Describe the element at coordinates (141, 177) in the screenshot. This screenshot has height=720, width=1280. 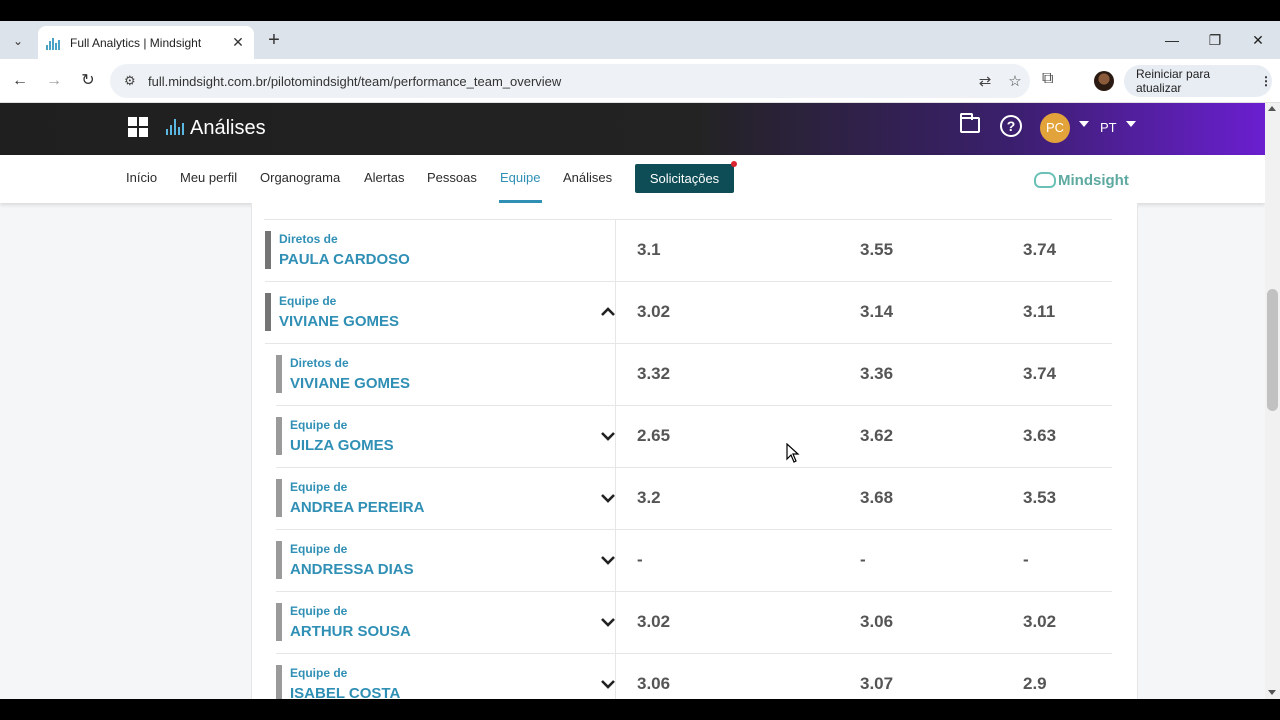
I see `nav-inicio: Início` at that location.